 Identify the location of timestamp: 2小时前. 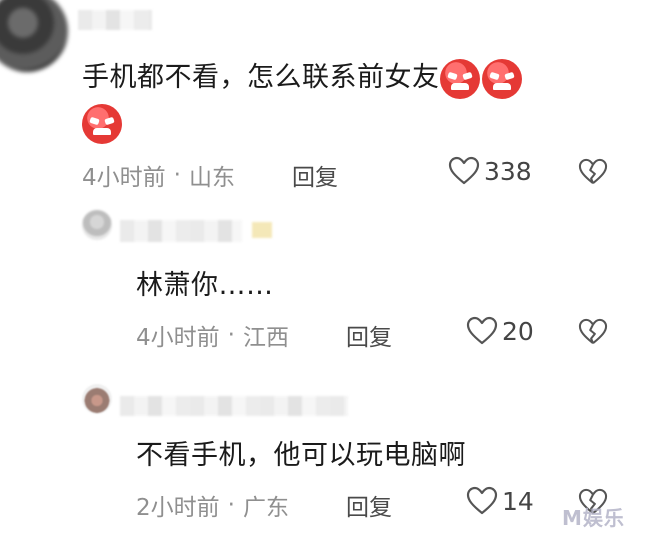
(178, 508).